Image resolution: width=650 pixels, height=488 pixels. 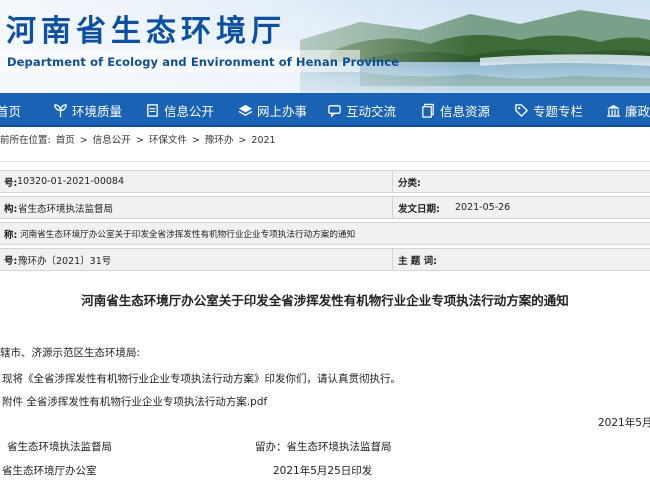 I want to click on meta-row-index: 号: 10320-01-2021-00084 分类:, so click(x=325, y=181).